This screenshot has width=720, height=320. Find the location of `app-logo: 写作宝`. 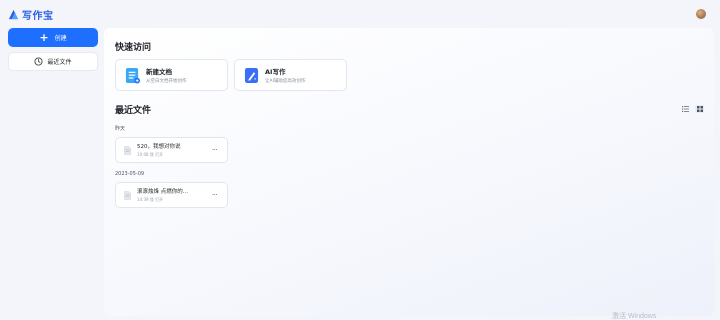

app-logo: 写作宝 is located at coordinates (31, 14).